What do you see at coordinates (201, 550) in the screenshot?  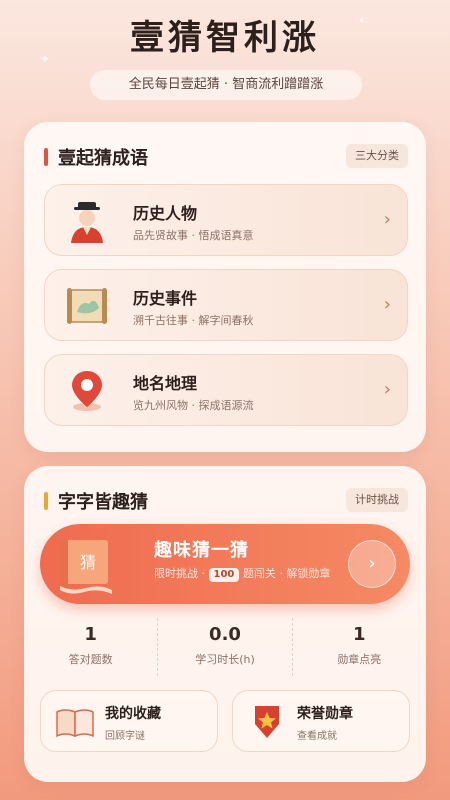 I see `banner-title: 趣味猜一猜` at bounding box center [201, 550].